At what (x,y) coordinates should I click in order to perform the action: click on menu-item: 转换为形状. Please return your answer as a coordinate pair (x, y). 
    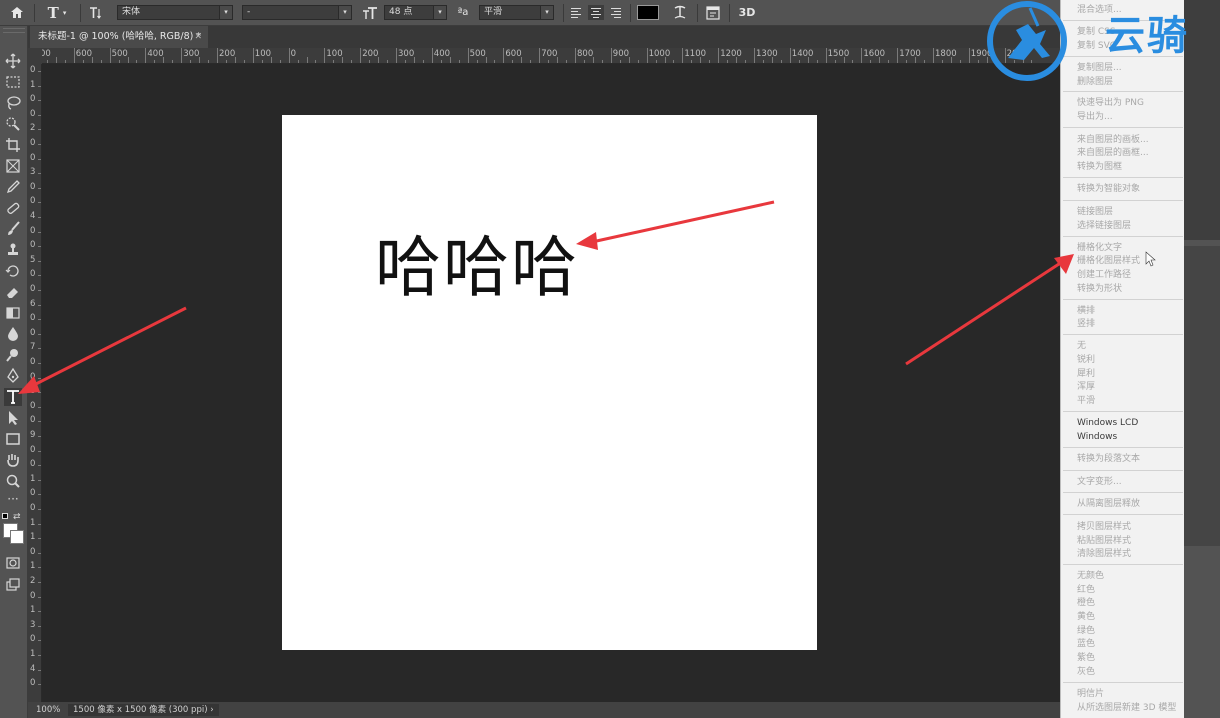
    Looking at the image, I should click on (1099, 289).